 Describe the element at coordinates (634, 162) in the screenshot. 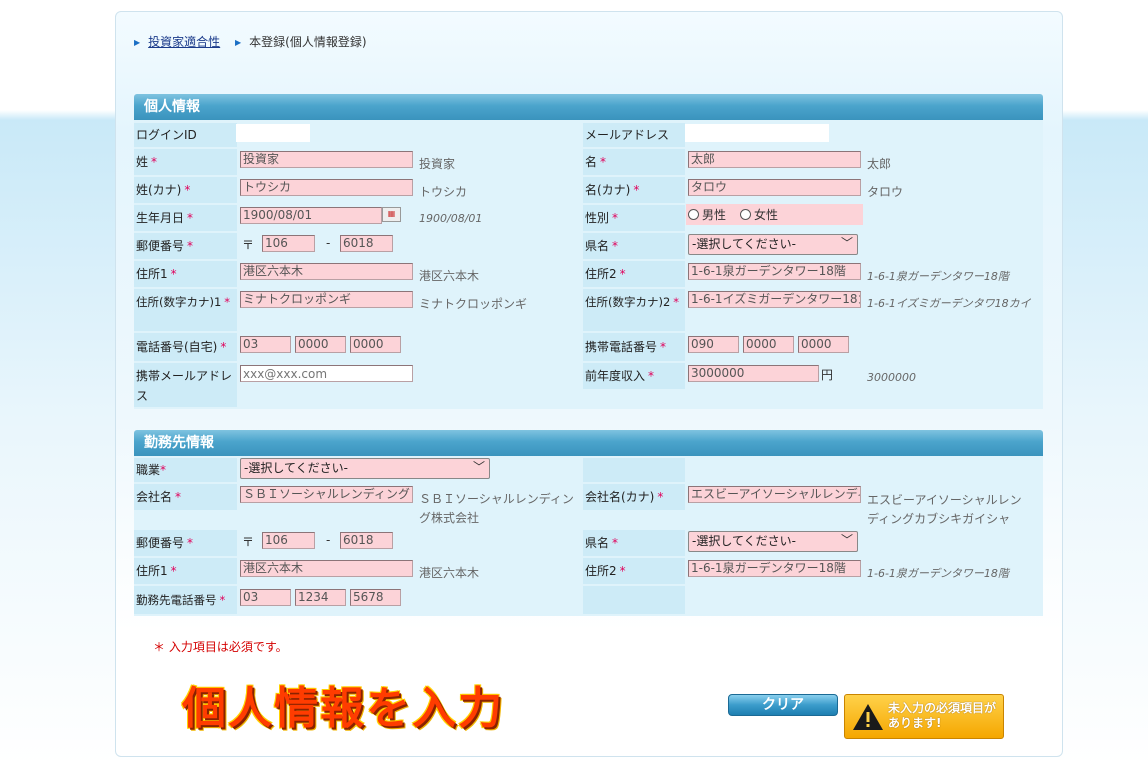

I see `first-name-label: 名 *` at that location.